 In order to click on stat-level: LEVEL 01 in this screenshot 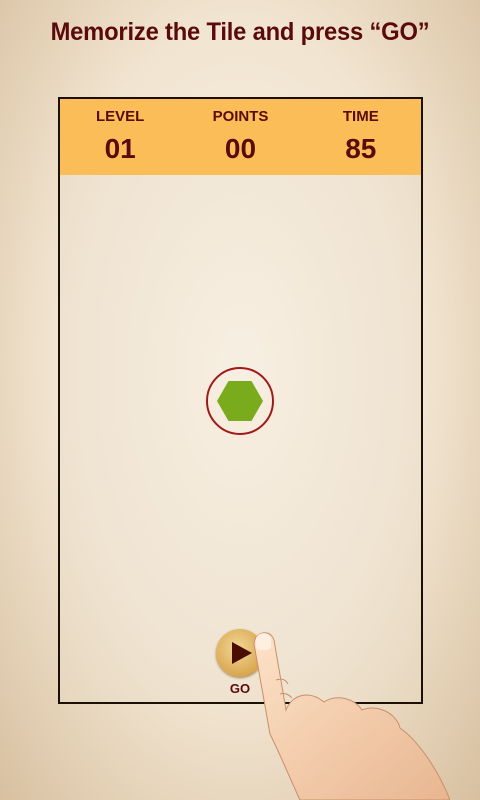, I will do `click(120, 137)`.